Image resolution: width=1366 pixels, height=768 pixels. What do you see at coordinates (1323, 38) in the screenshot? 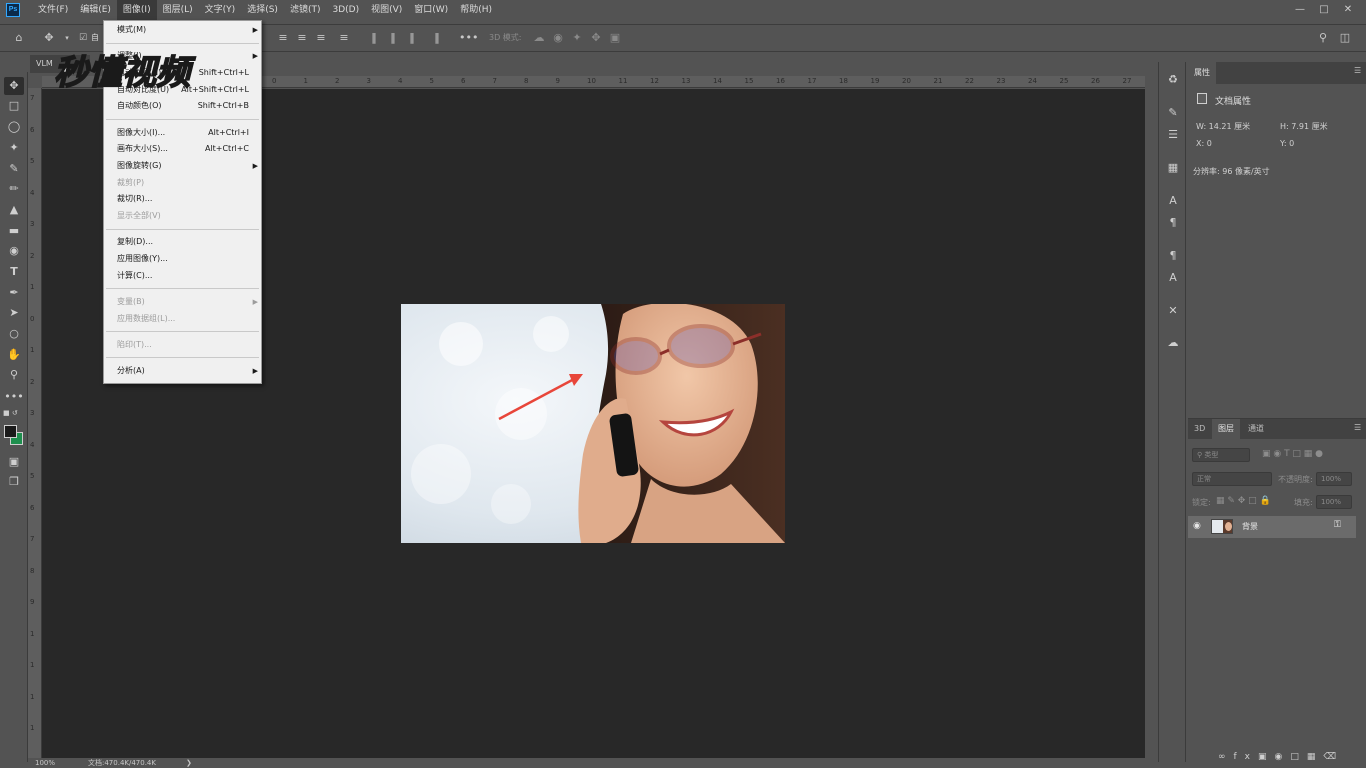
I see `search-icon: ⚲` at bounding box center [1323, 38].